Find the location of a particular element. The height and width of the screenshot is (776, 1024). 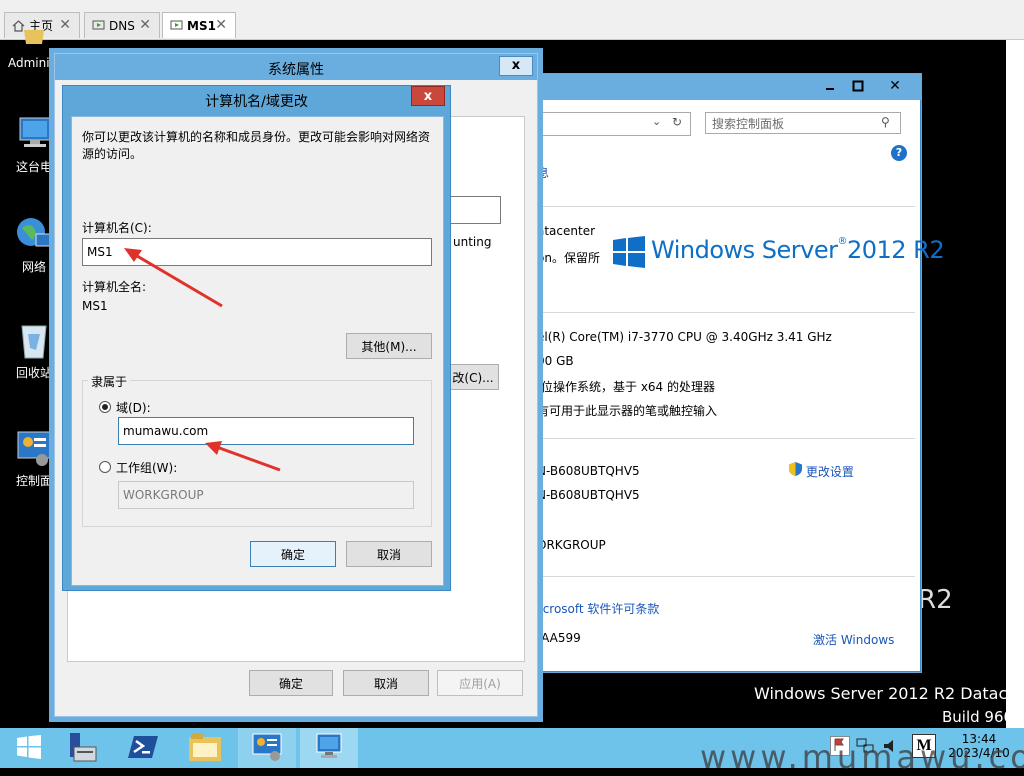

system-window-button is located at coordinates (329, 748).